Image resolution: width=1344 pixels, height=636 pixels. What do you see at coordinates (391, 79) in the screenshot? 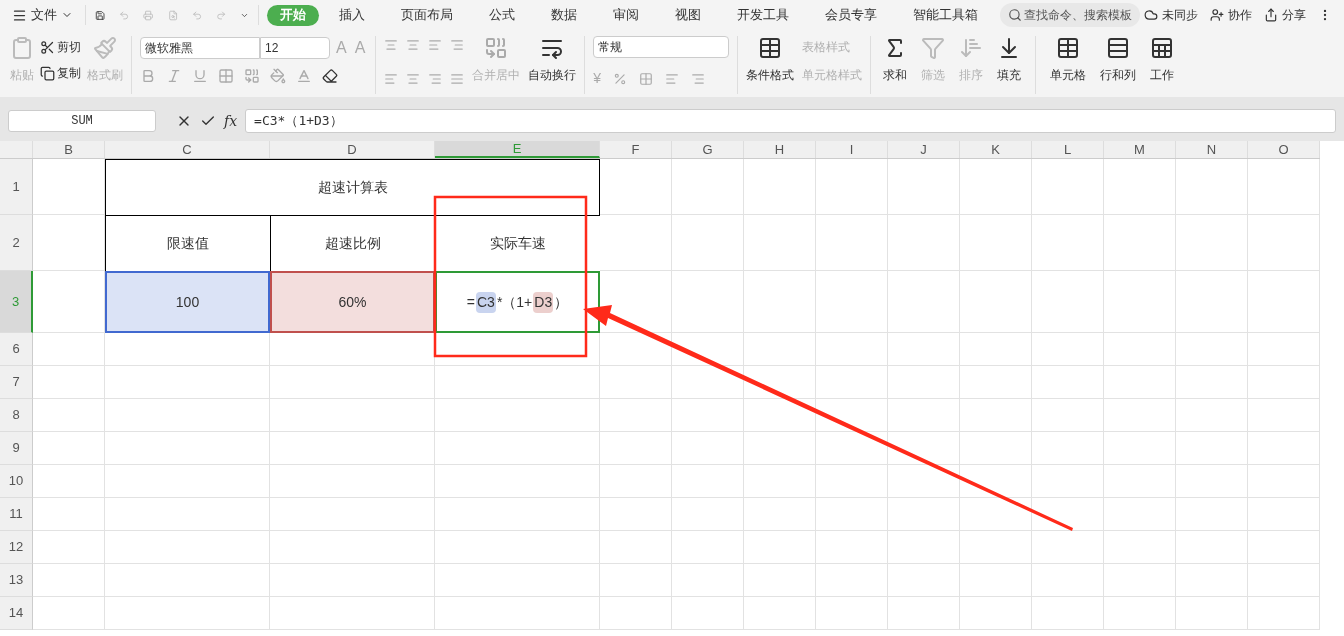
I see `align-left-icon` at bounding box center [391, 79].